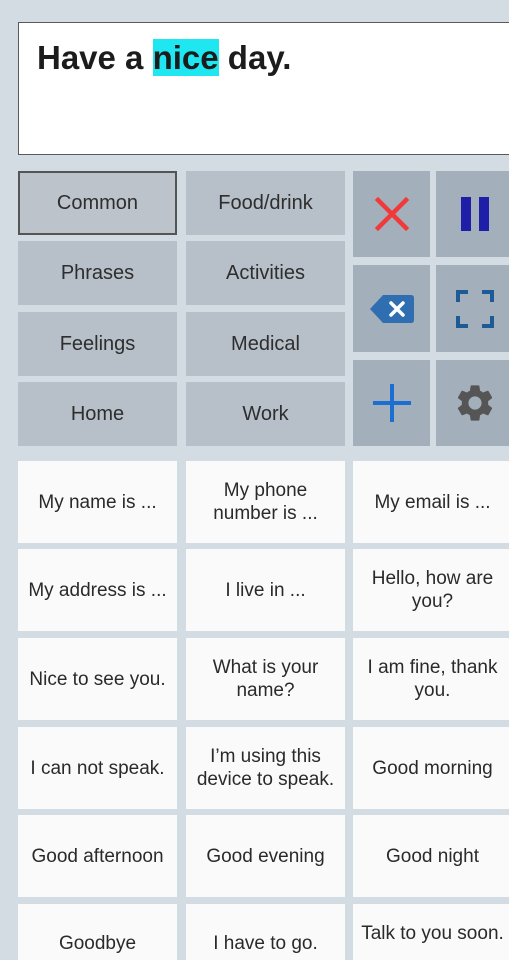 This screenshot has height=960, width=509. Describe the element at coordinates (265, 856) in the screenshot. I see `phrase-tile: Good evening` at that location.